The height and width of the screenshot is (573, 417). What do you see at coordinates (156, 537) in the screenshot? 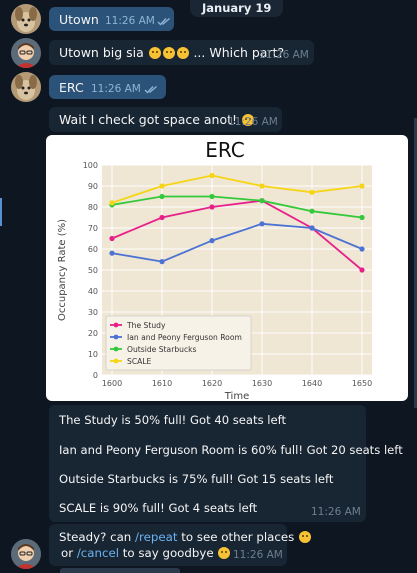
I see `repeat-command-link: /repeat` at bounding box center [156, 537].